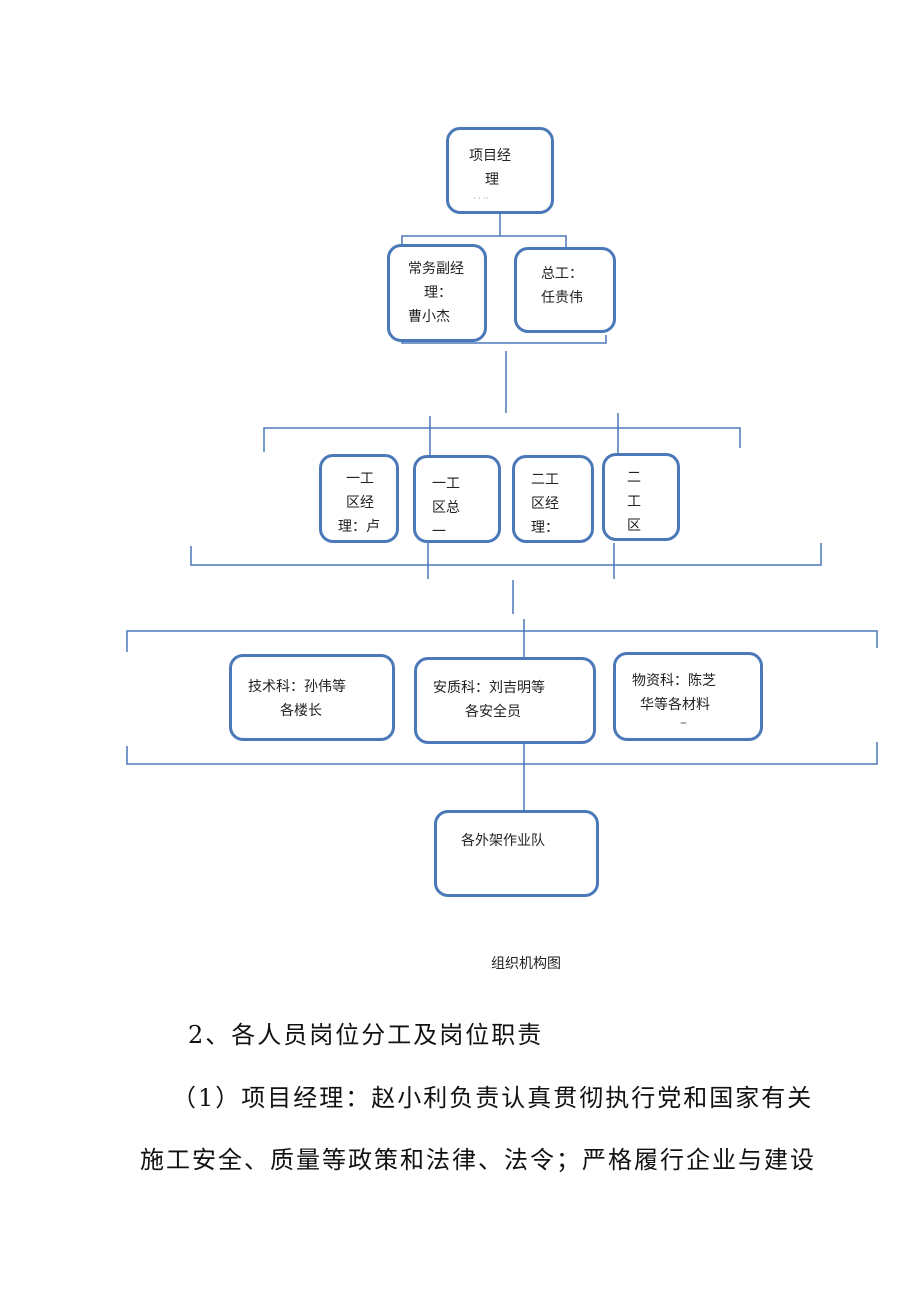 This screenshot has height=1302, width=920. I want to click on node-text: 工, so click(634, 502).